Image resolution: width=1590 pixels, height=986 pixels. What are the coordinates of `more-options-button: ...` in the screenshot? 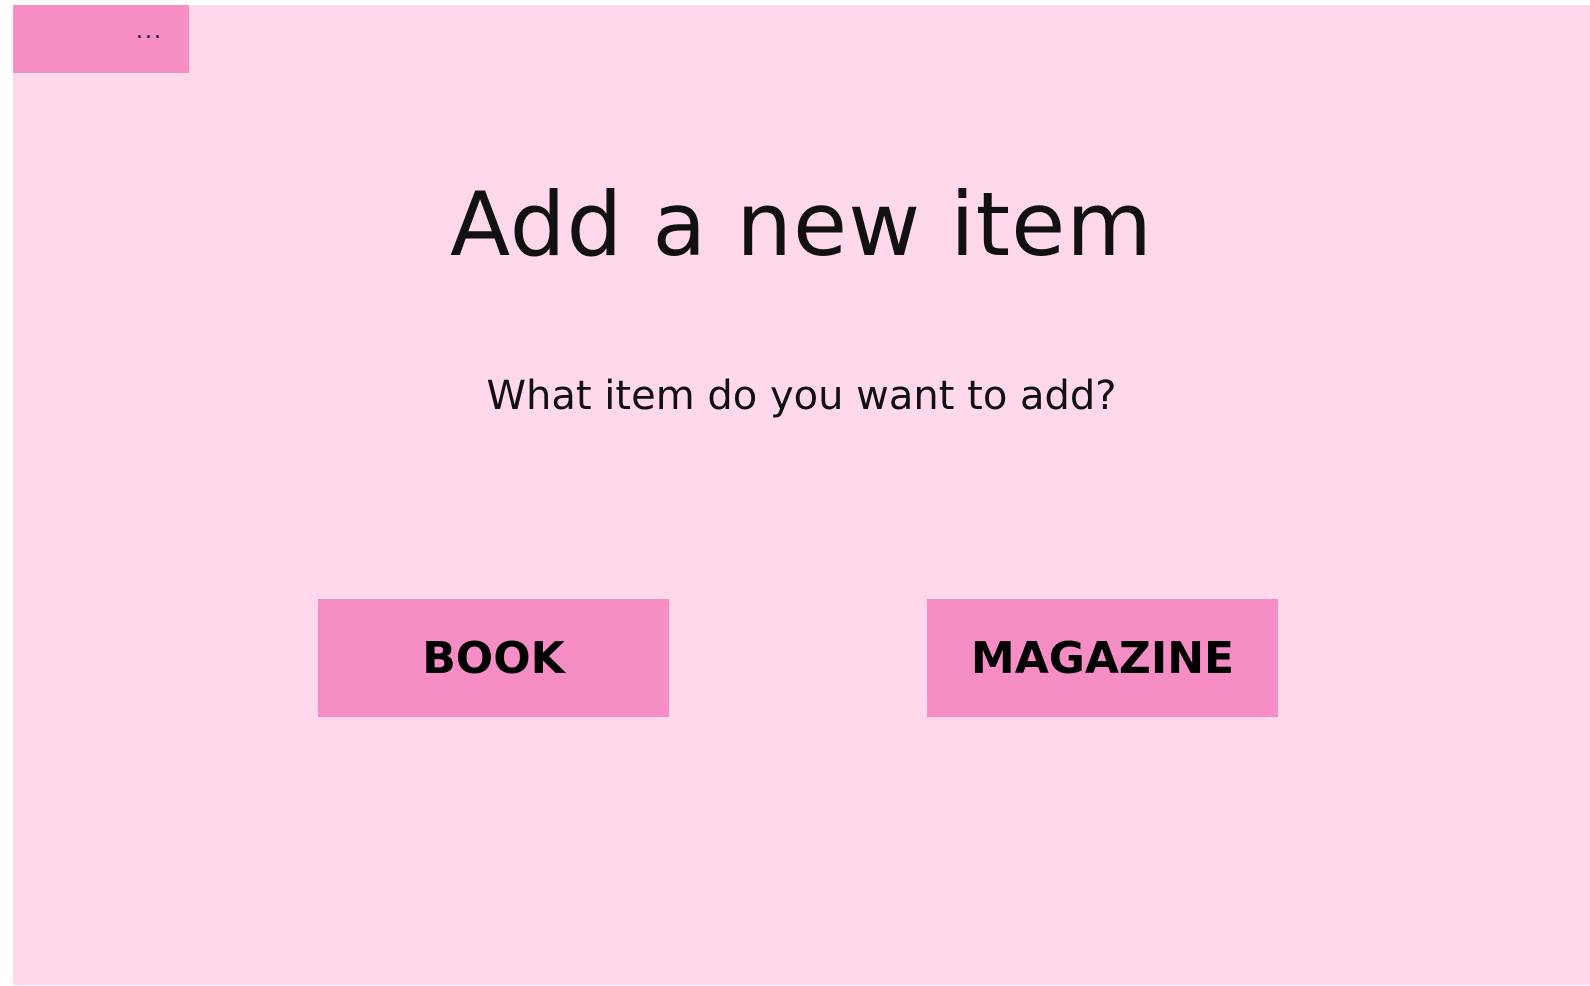 It's located at (101, 39).